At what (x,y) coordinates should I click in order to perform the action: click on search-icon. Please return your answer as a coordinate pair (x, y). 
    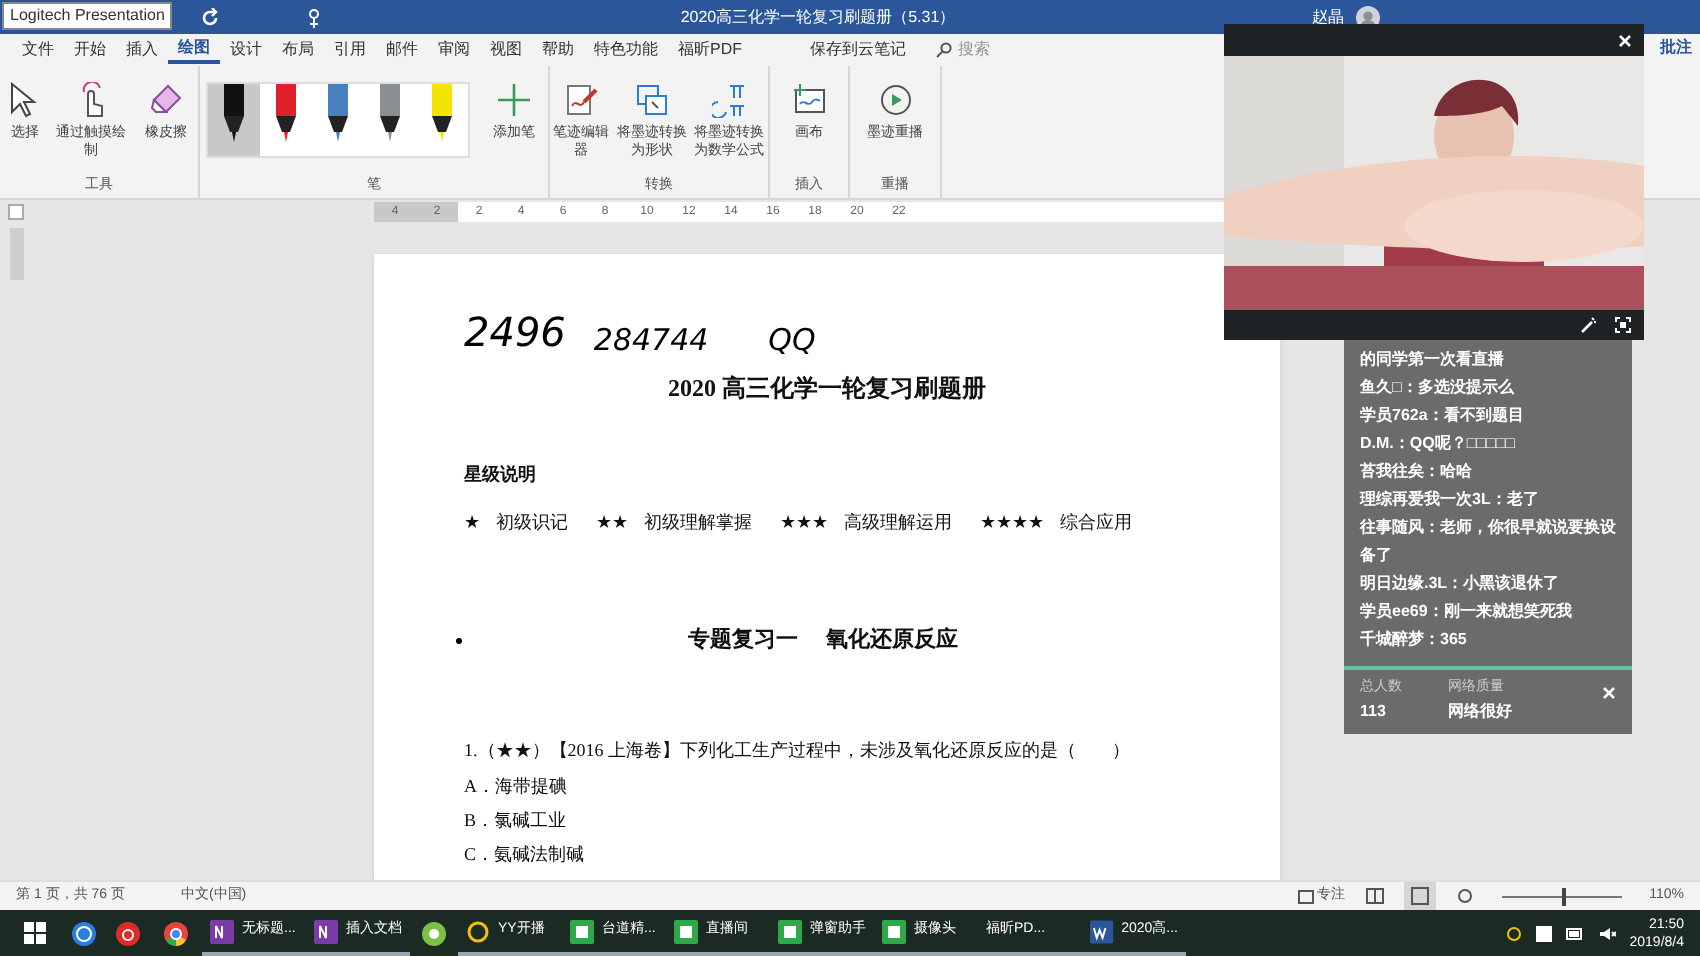
    Looking at the image, I should click on (944, 50).